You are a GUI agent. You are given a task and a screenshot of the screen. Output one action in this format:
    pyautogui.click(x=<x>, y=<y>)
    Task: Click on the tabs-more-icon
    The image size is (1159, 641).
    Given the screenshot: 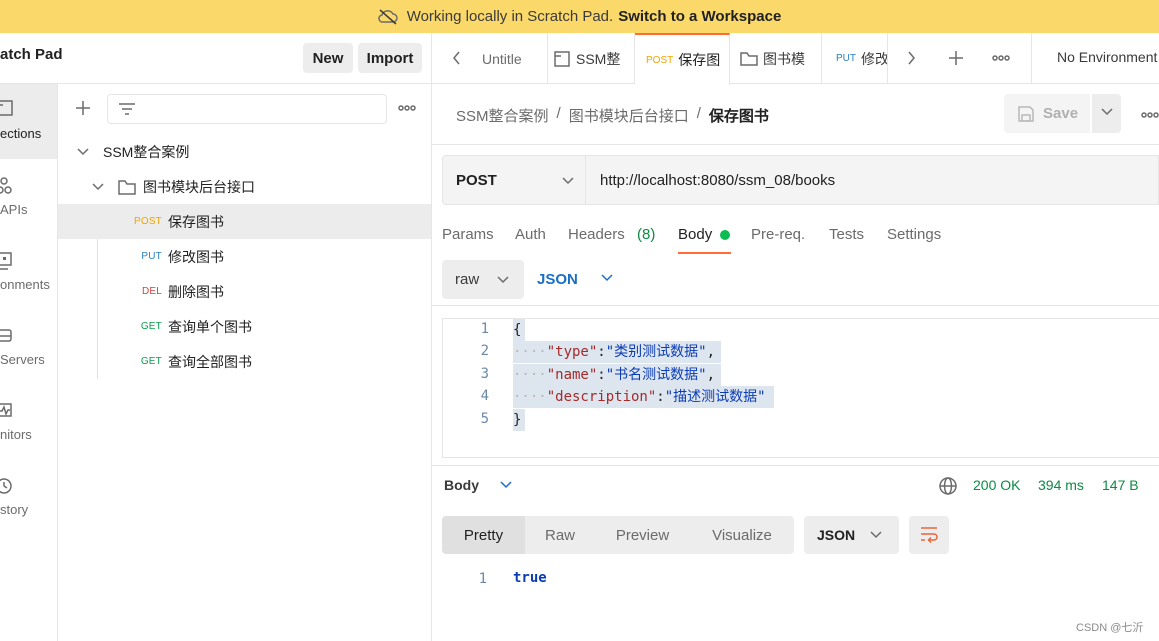 What is the action you would take?
    pyautogui.click(x=1001, y=59)
    